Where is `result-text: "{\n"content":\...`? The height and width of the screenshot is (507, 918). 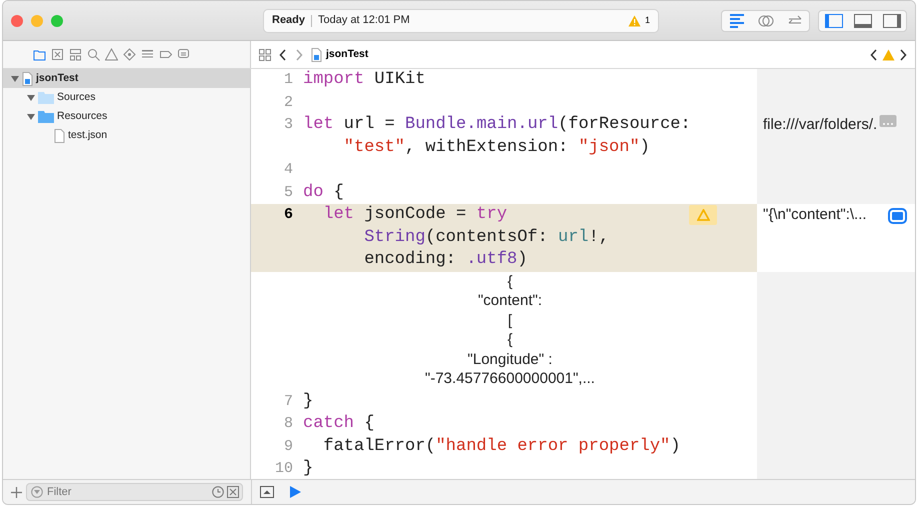 result-text: "{\n"content":\... is located at coordinates (815, 215).